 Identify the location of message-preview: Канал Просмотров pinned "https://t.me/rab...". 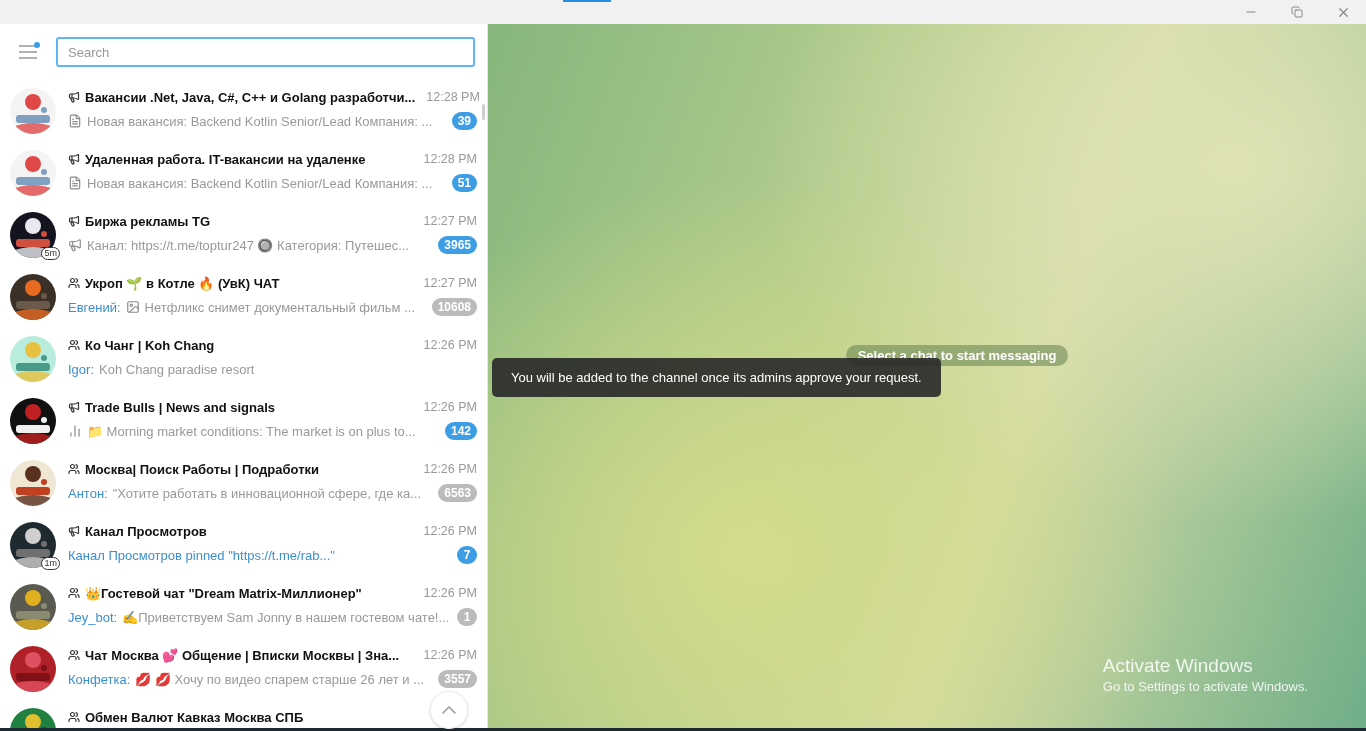
(201, 555).